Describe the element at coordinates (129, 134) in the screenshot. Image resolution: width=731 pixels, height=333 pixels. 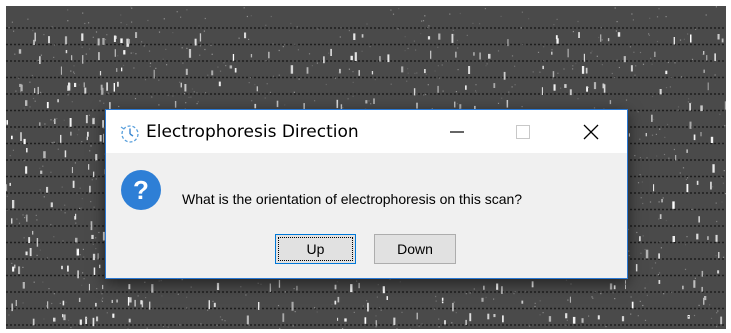
I see `timer-icon` at that location.